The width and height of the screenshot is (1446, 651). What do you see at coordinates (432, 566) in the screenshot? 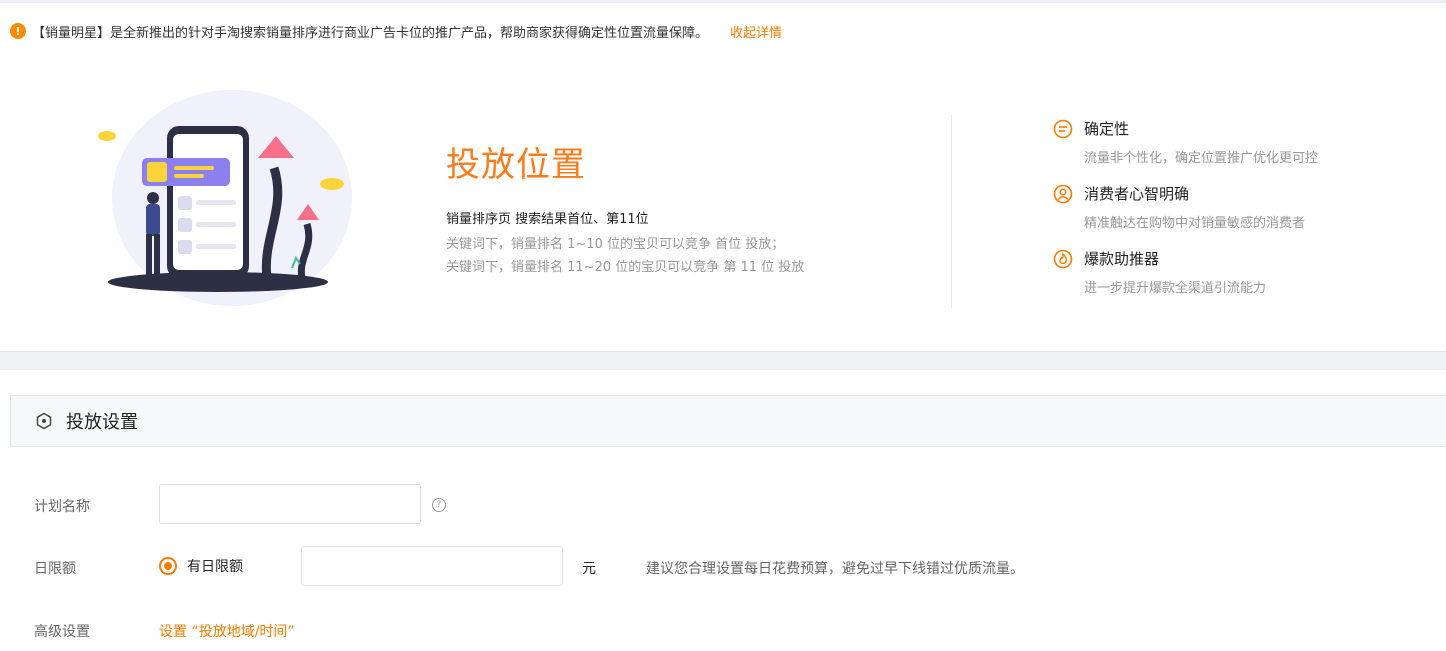
I see `daily-limit-input` at bounding box center [432, 566].